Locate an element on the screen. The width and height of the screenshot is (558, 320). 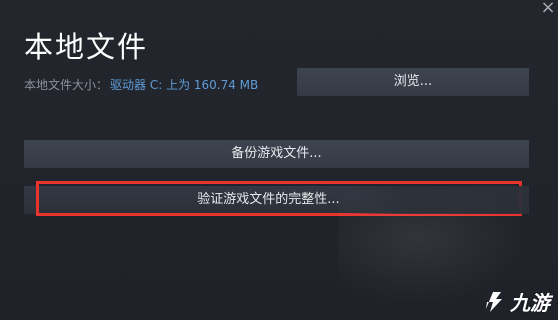
watermark-logo: 九游 is located at coordinates (515, 301).